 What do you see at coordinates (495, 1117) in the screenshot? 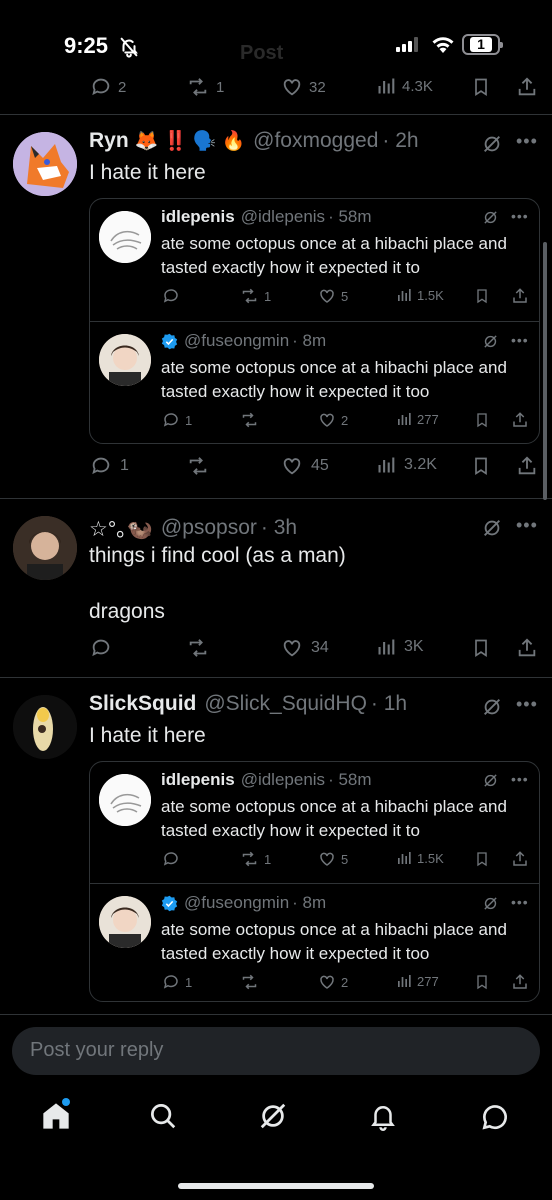
I see `messages-icon` at bounding box center [495, 1117].